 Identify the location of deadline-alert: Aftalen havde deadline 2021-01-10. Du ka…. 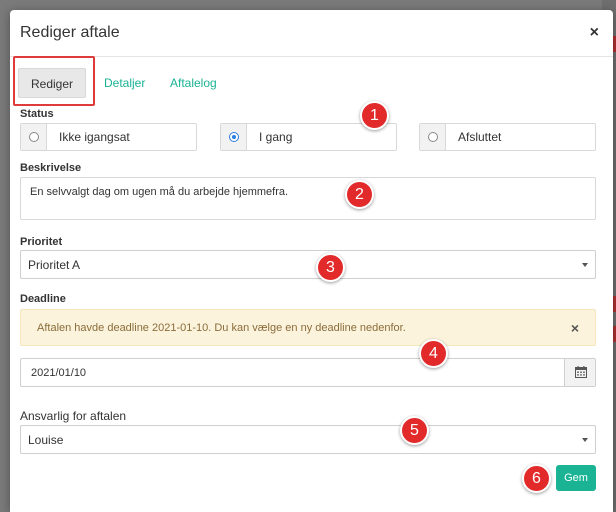
(308, 327).